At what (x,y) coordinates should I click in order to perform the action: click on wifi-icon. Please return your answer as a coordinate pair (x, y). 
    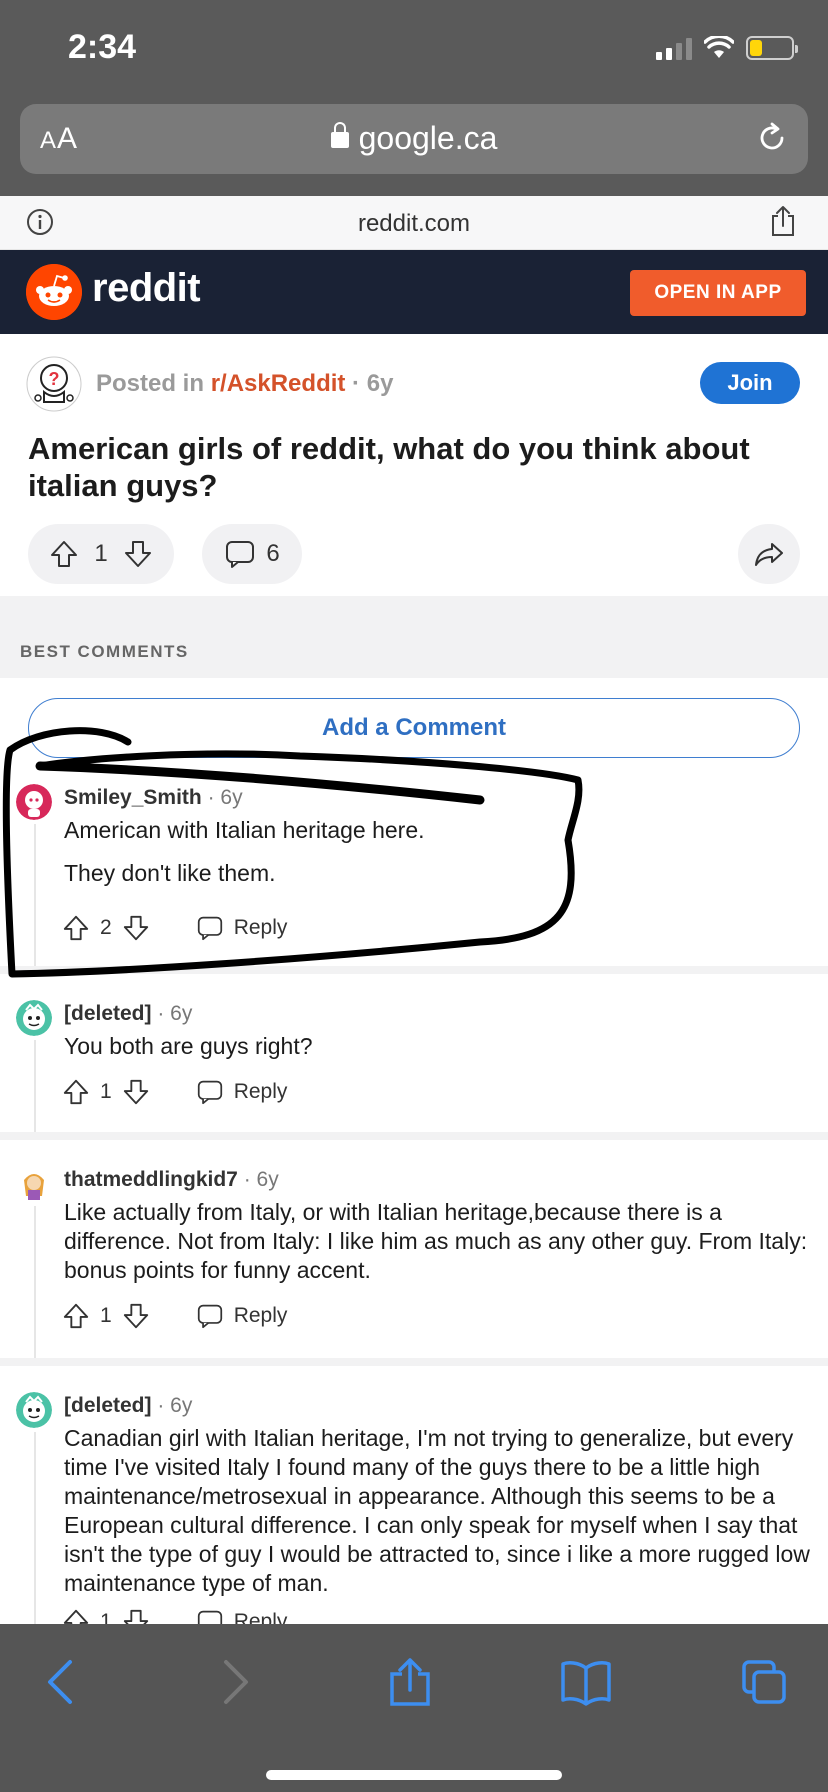
    Looking at the image, I should click on (719, 47).